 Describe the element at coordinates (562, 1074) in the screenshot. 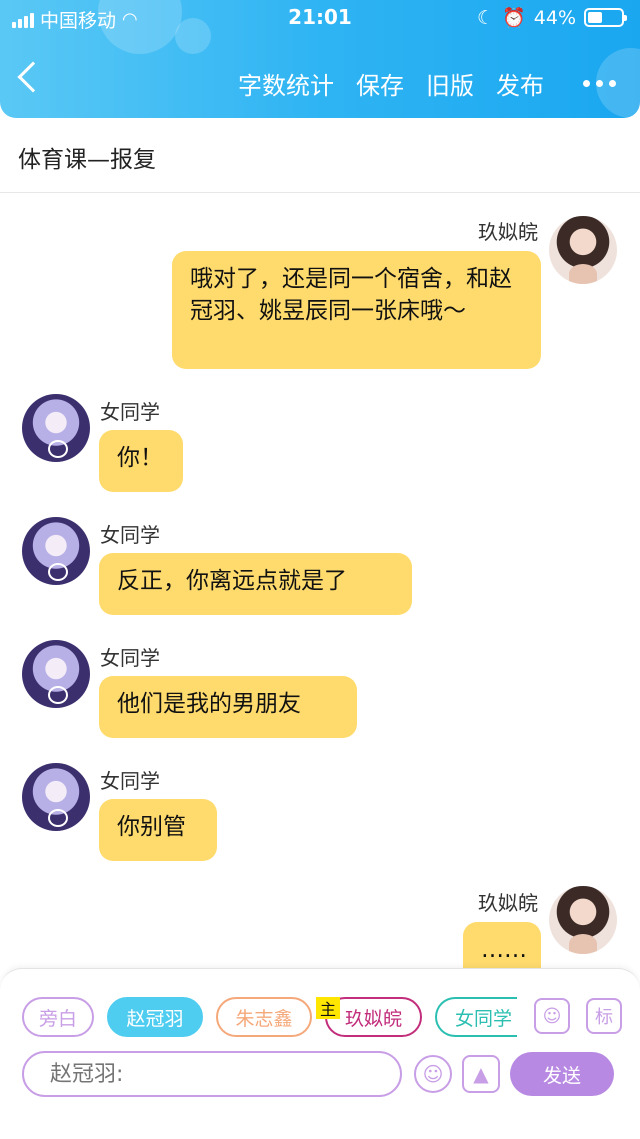

I see `send-button: 发送` at that location.